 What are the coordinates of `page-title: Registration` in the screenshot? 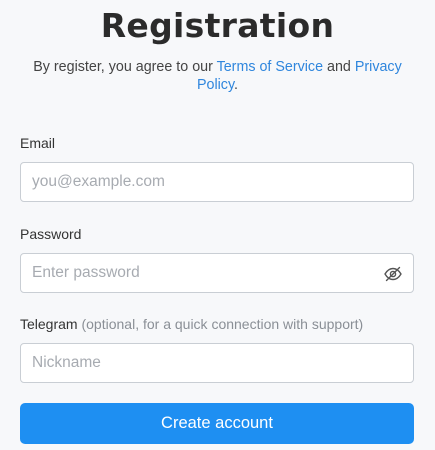 It's located at (217, 25).